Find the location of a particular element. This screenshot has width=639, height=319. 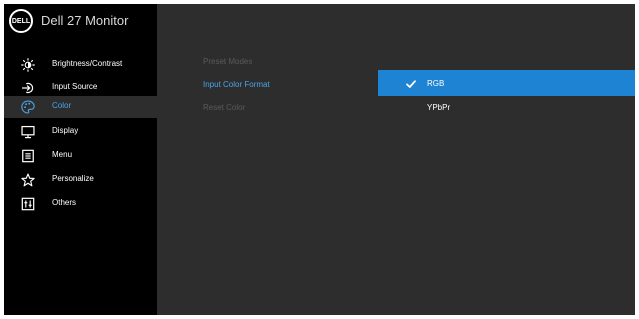

others-icon is located at coordinates (28, 204).